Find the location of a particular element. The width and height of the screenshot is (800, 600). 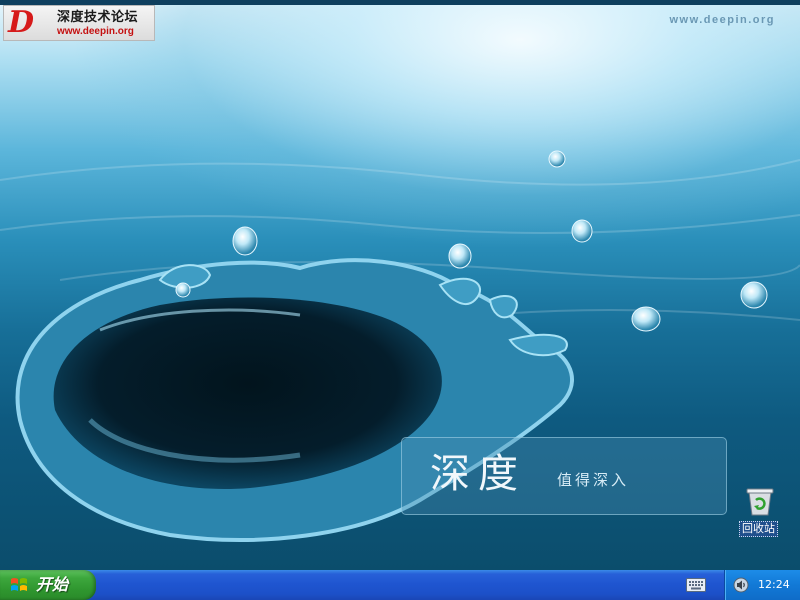

recycle-bin-icon is located at coordinates (760, 502).